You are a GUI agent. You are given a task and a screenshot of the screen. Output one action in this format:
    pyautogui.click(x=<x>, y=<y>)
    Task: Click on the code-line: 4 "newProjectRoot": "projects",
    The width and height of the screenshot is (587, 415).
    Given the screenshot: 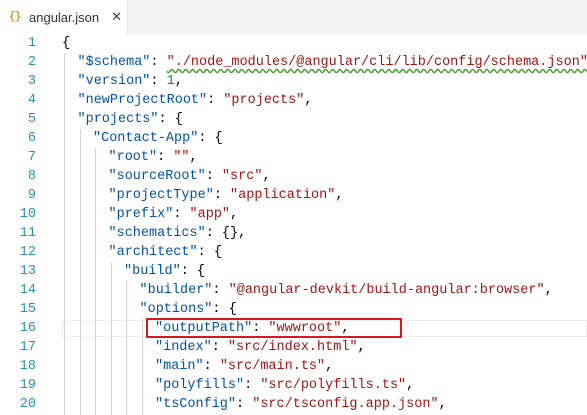 What is the action you would take?
    pyautogui.click(x=293, y=100)
    